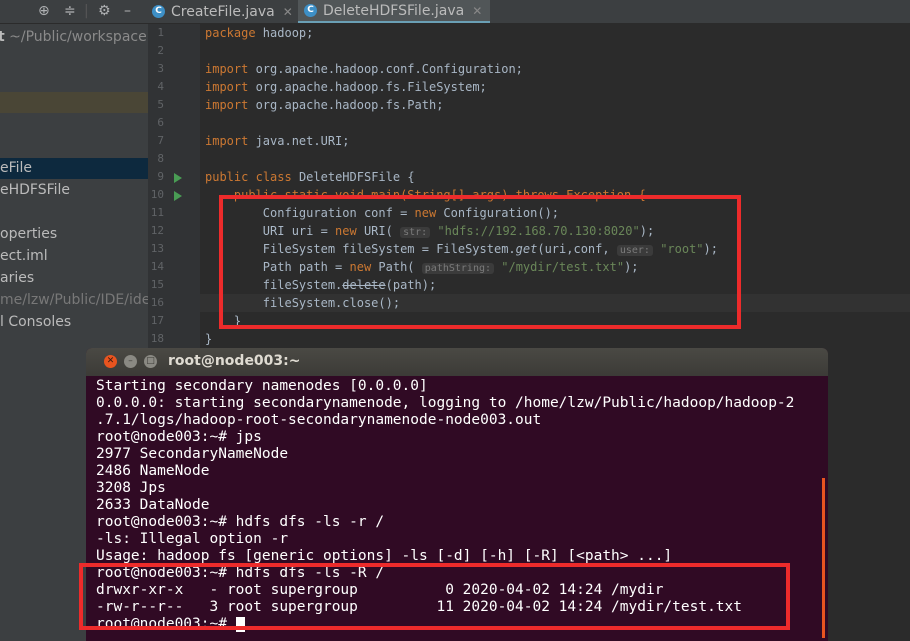 The image size is (910, 641). What do you see at coordinates (157, 320) in the screenshot?
I see `line-number: 17` at bounding box center [157, 320].